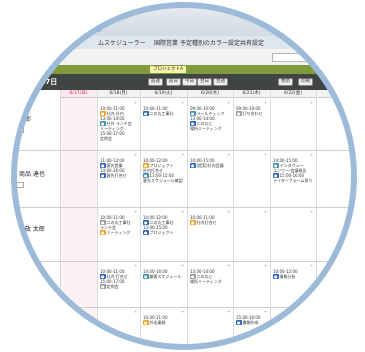 The height and width of the screenshot is (352, 365). I want to click on tab-project-a: プロジェクトA, so click(168, 69).